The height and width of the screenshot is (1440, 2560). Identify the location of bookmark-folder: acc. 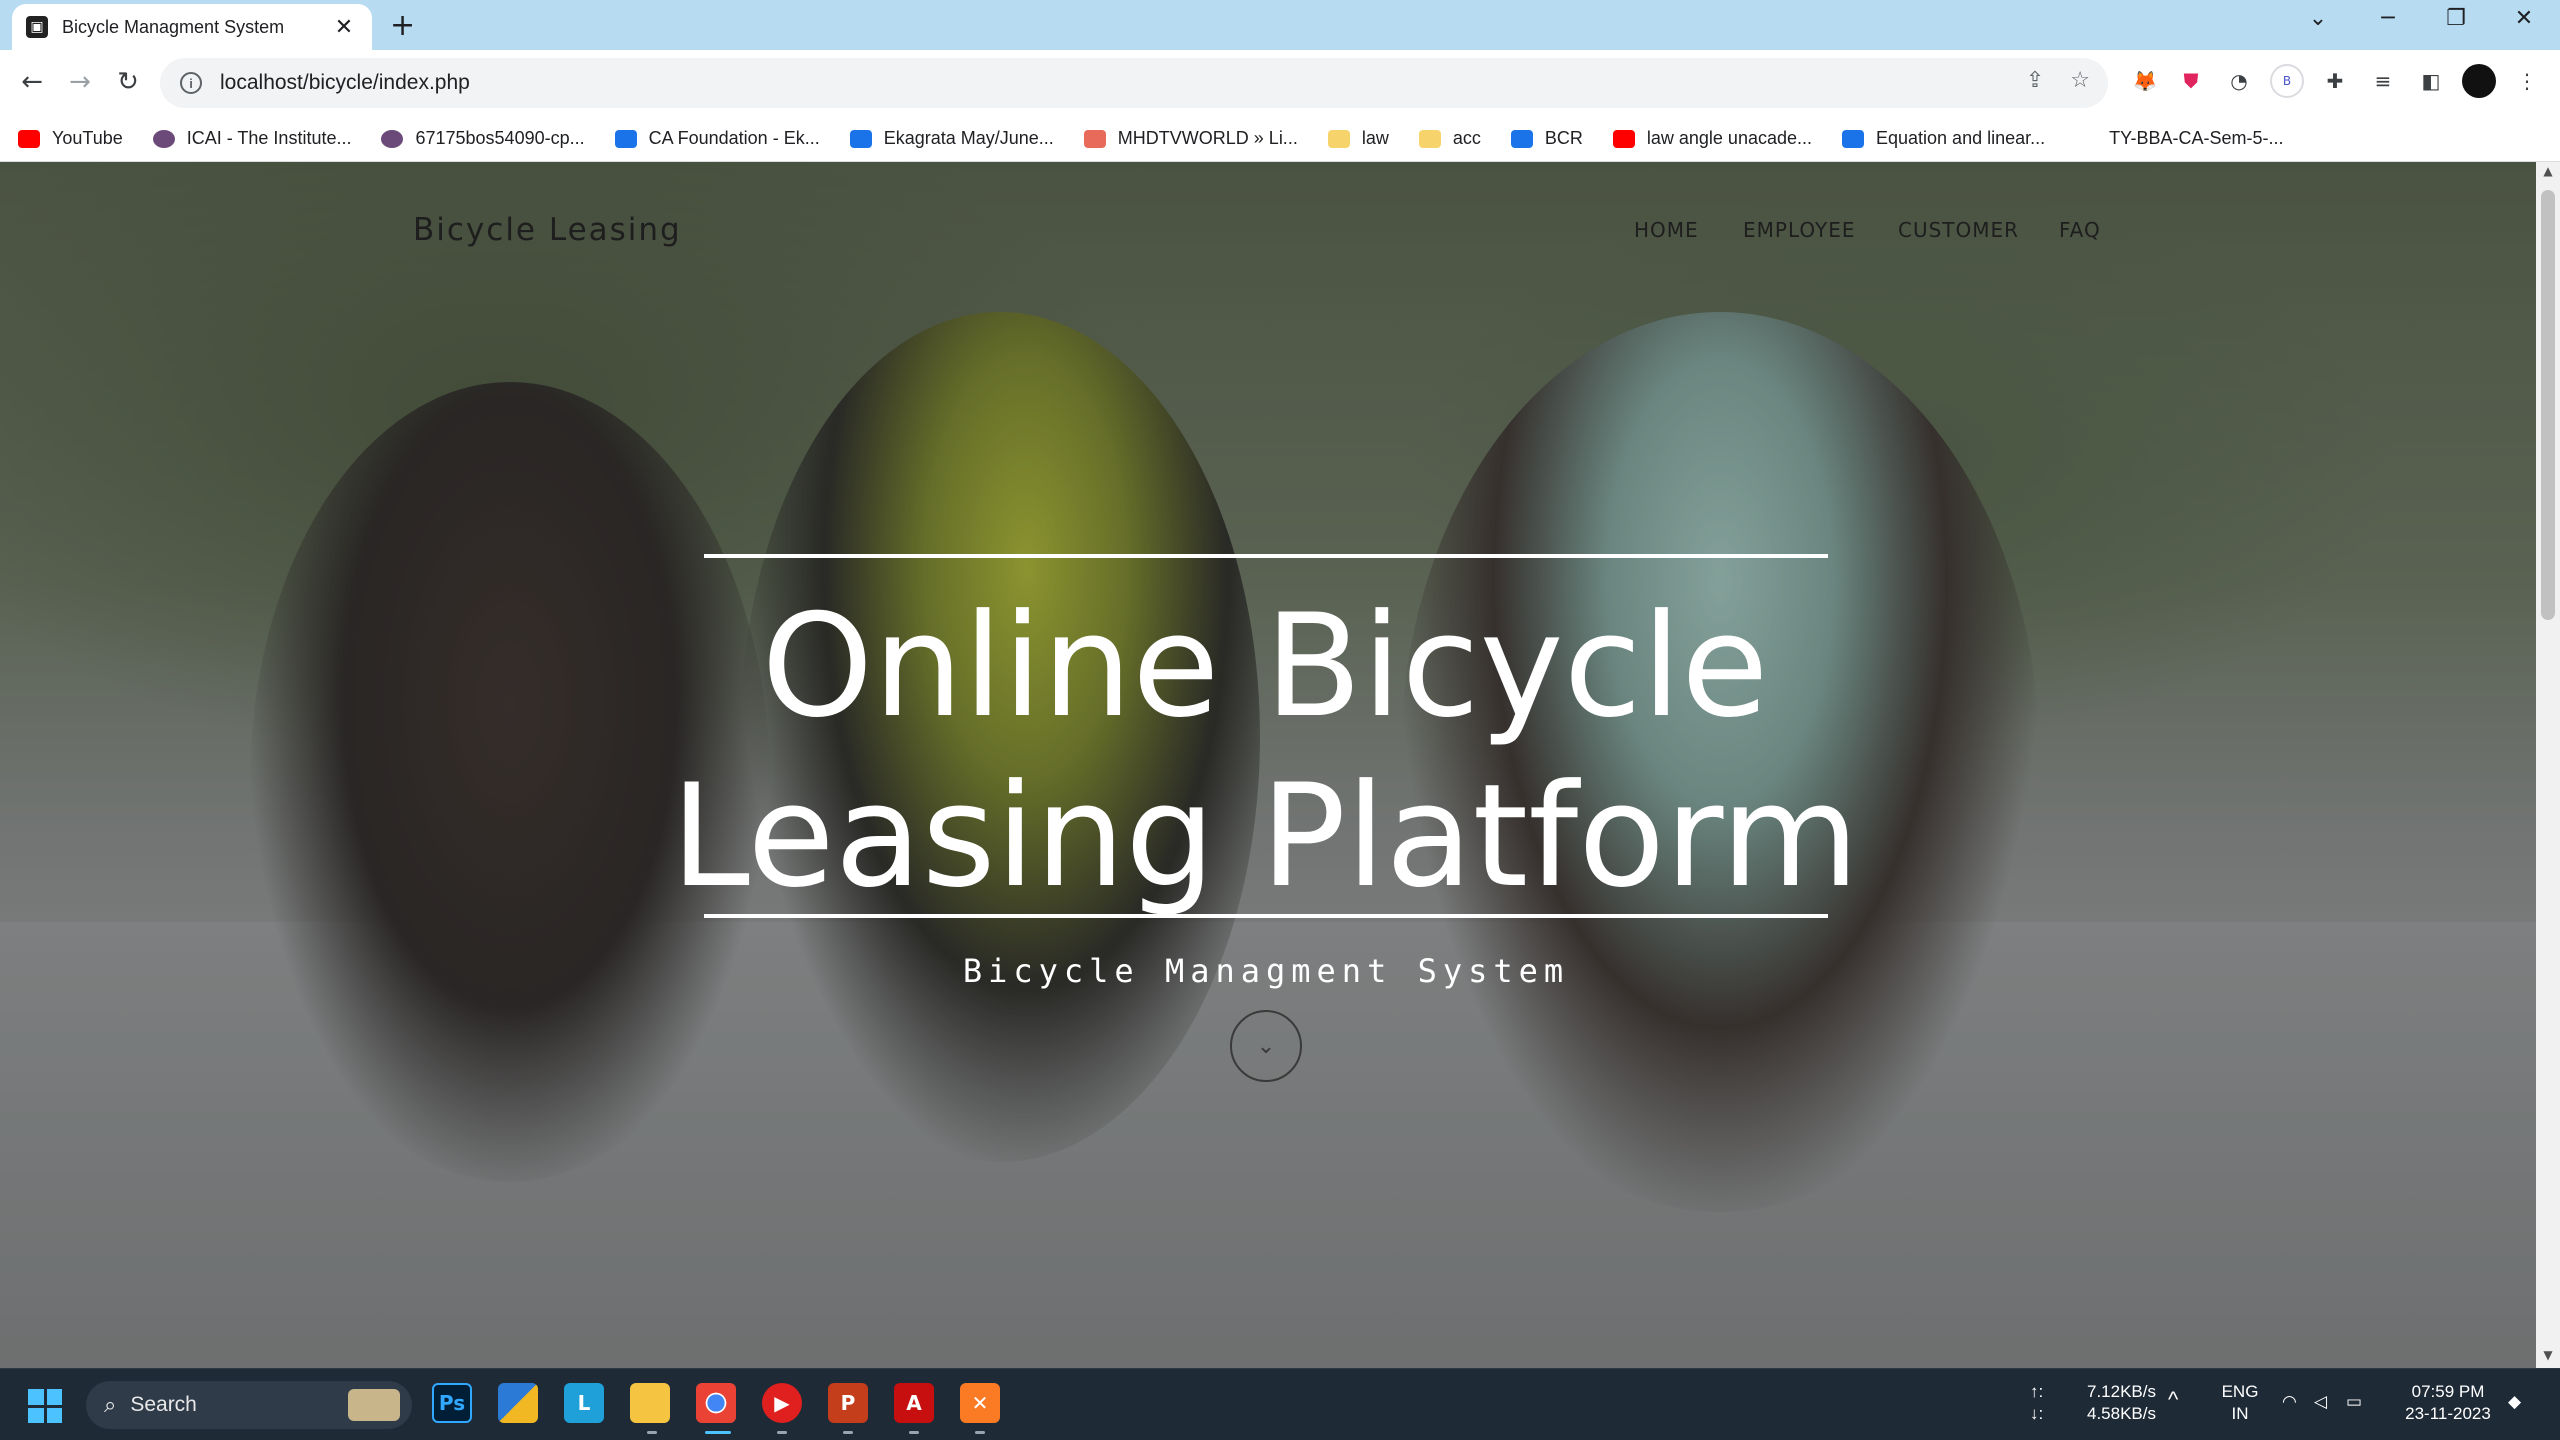
(1449, 138).